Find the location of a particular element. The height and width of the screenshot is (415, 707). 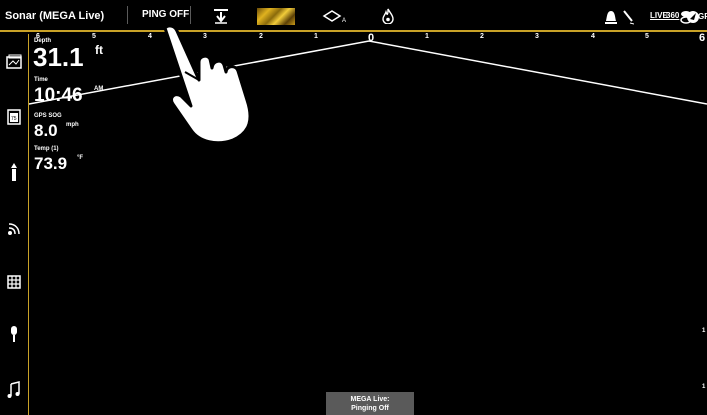

speed-label: GPS SOG is located at coordinates (48, 116).